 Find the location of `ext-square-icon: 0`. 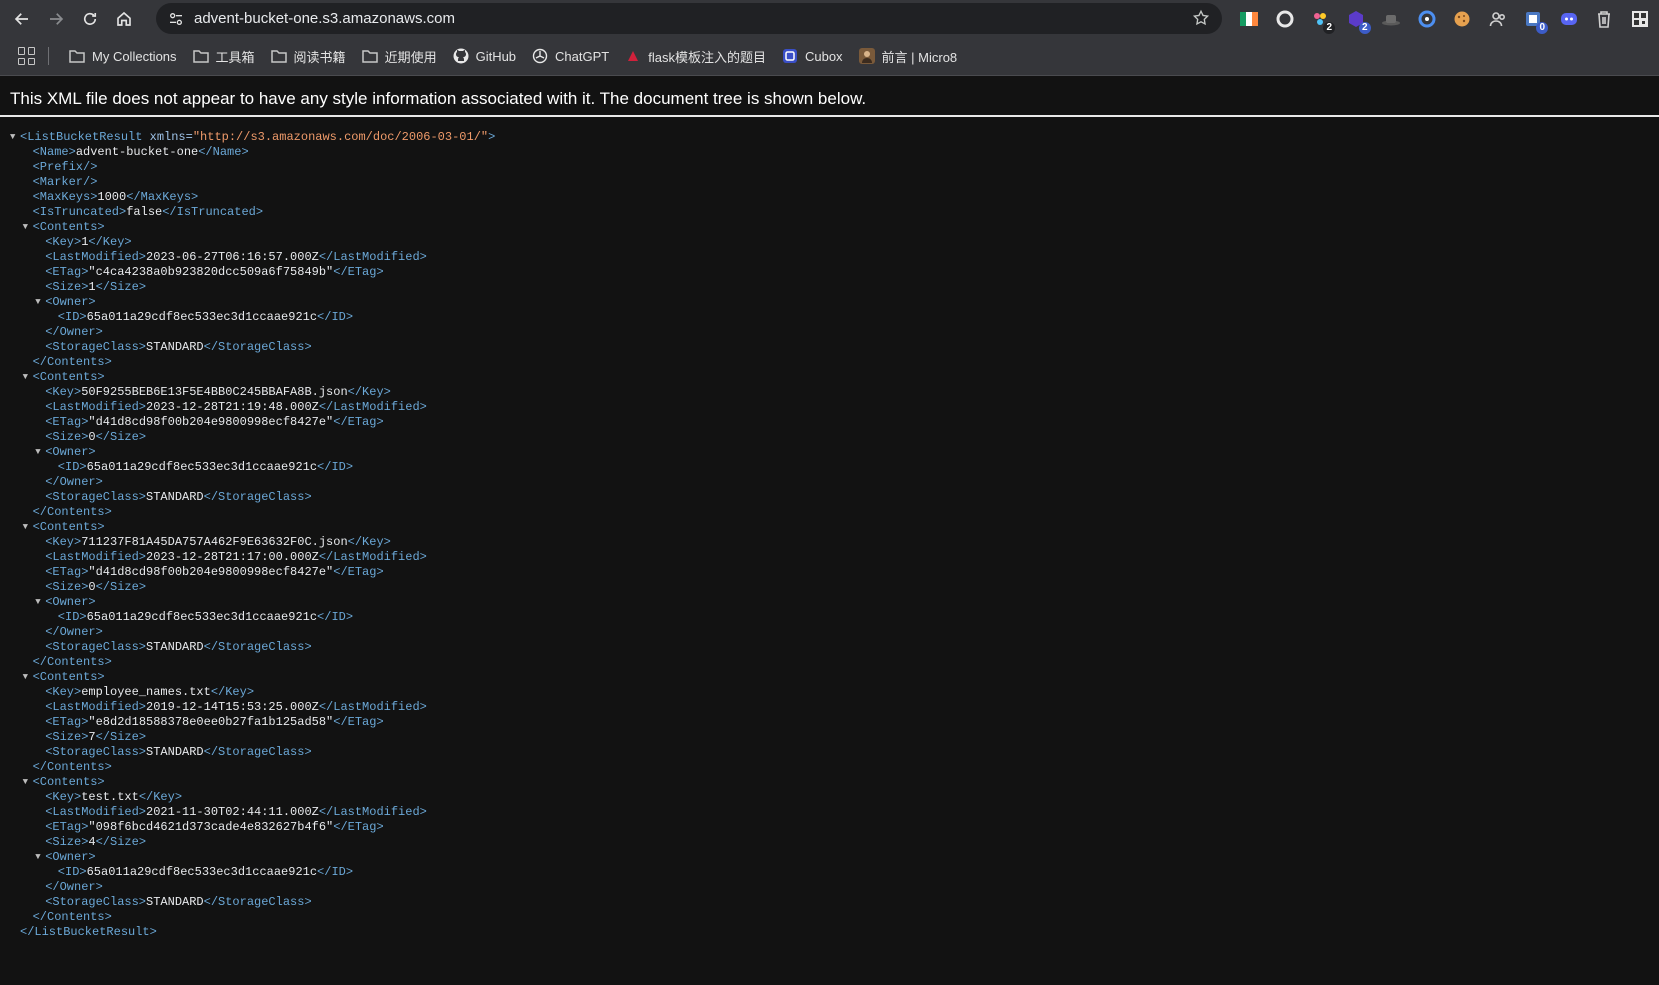

ext-square-icon: 0 is located at coordinates (1534, 20).